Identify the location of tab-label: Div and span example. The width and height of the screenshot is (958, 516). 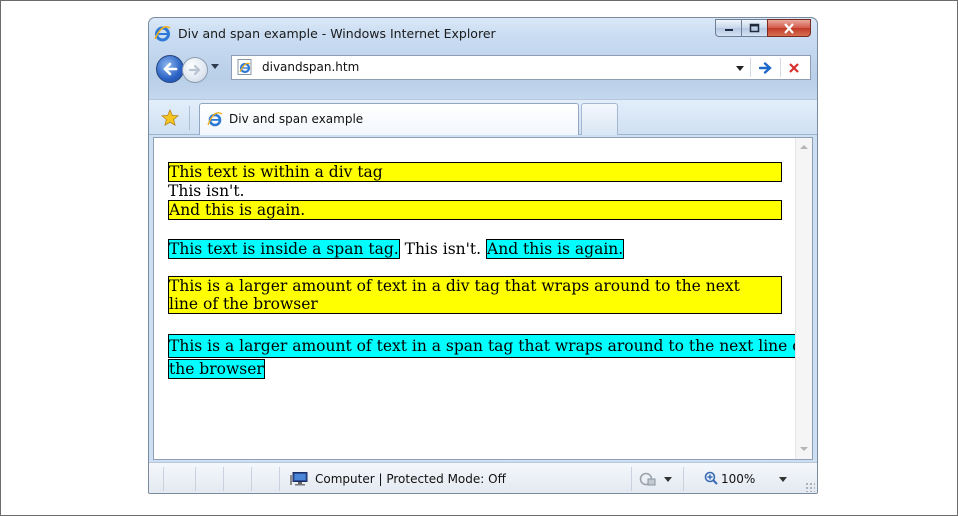
(296, 119).